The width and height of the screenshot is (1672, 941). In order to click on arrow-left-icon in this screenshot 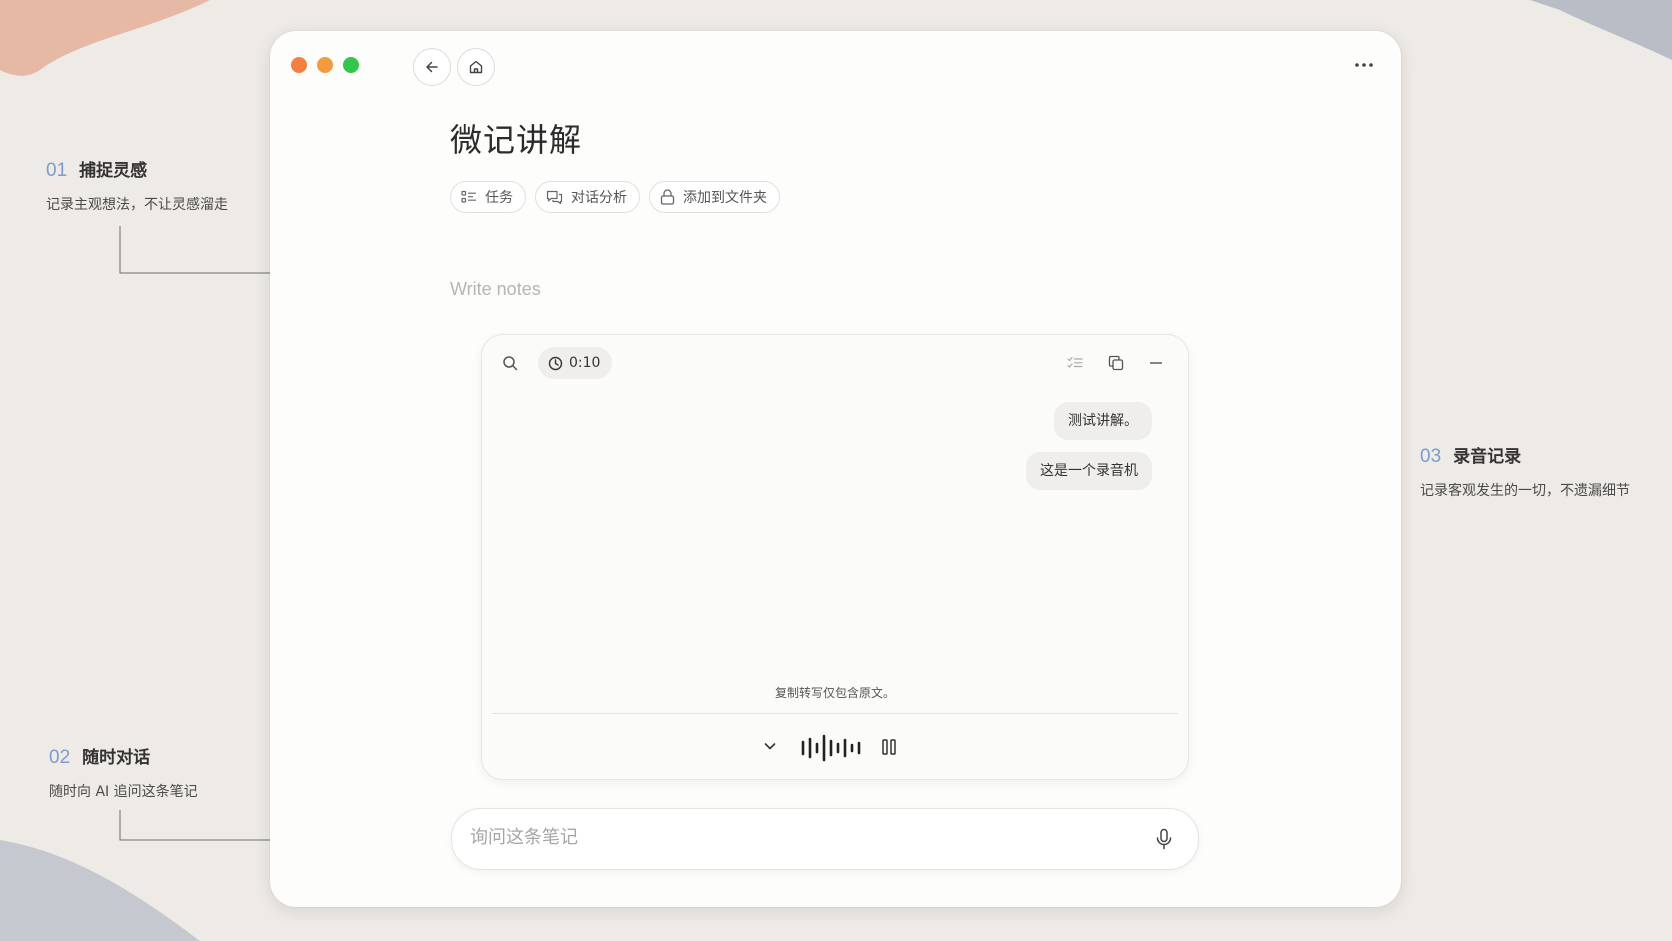, I will do `click(432, 67)`.